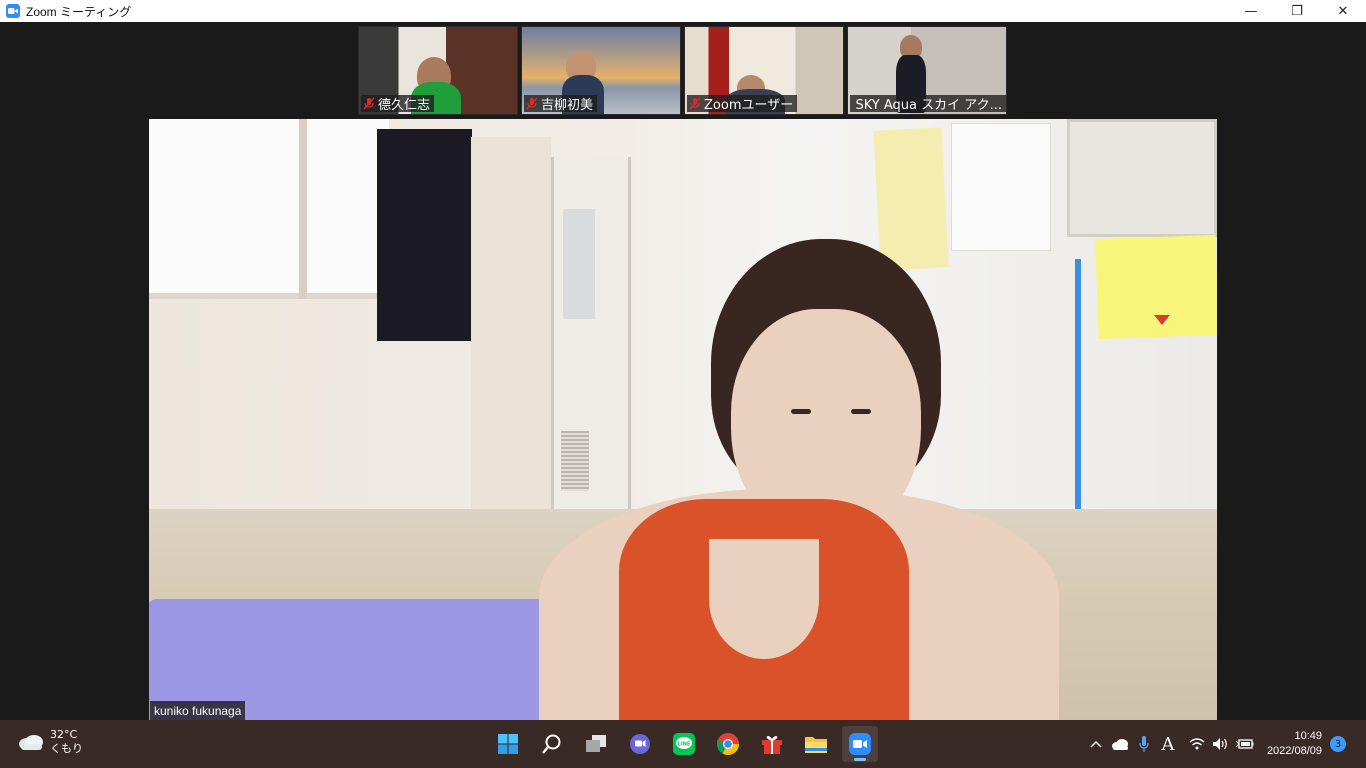 This screenshot has height=768, width=1366. I want to click on window-title: Zoom ミーティング, so click(79, 11).